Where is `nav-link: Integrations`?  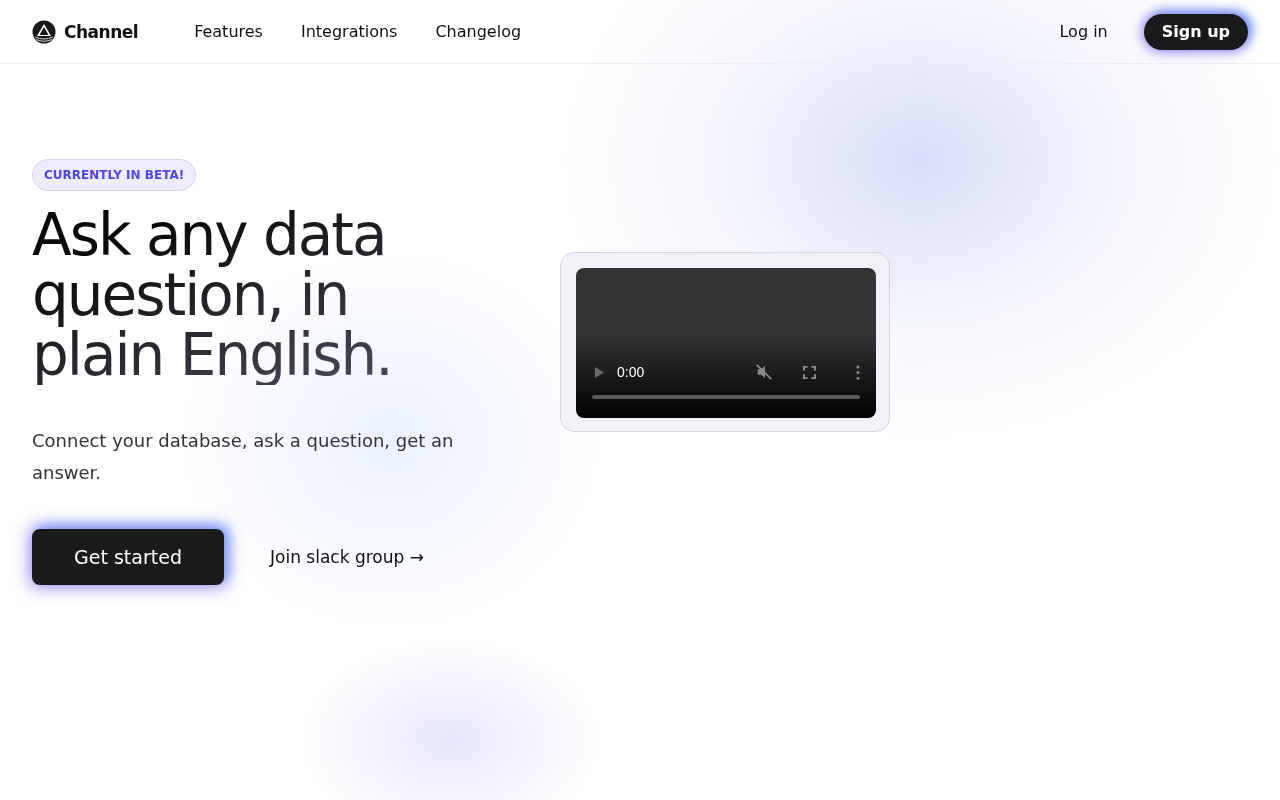 nav-link: Integrations is located at coordinates (349, 31).